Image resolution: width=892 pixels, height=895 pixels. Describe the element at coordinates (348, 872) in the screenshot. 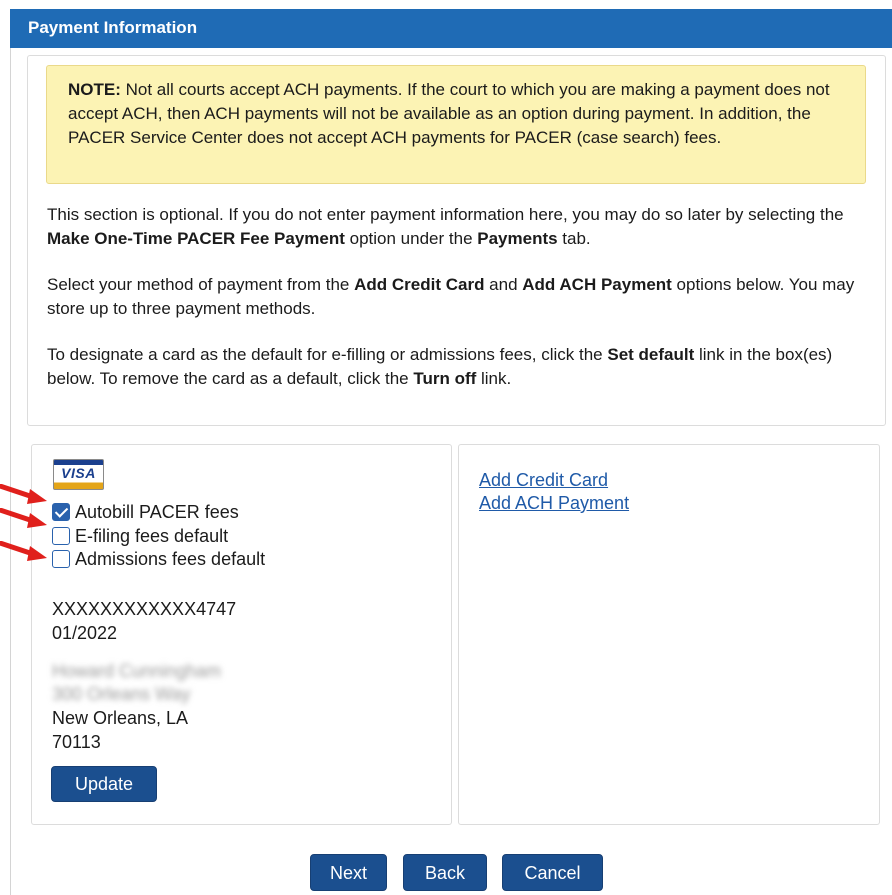

I see `next-button: Next` at that location.